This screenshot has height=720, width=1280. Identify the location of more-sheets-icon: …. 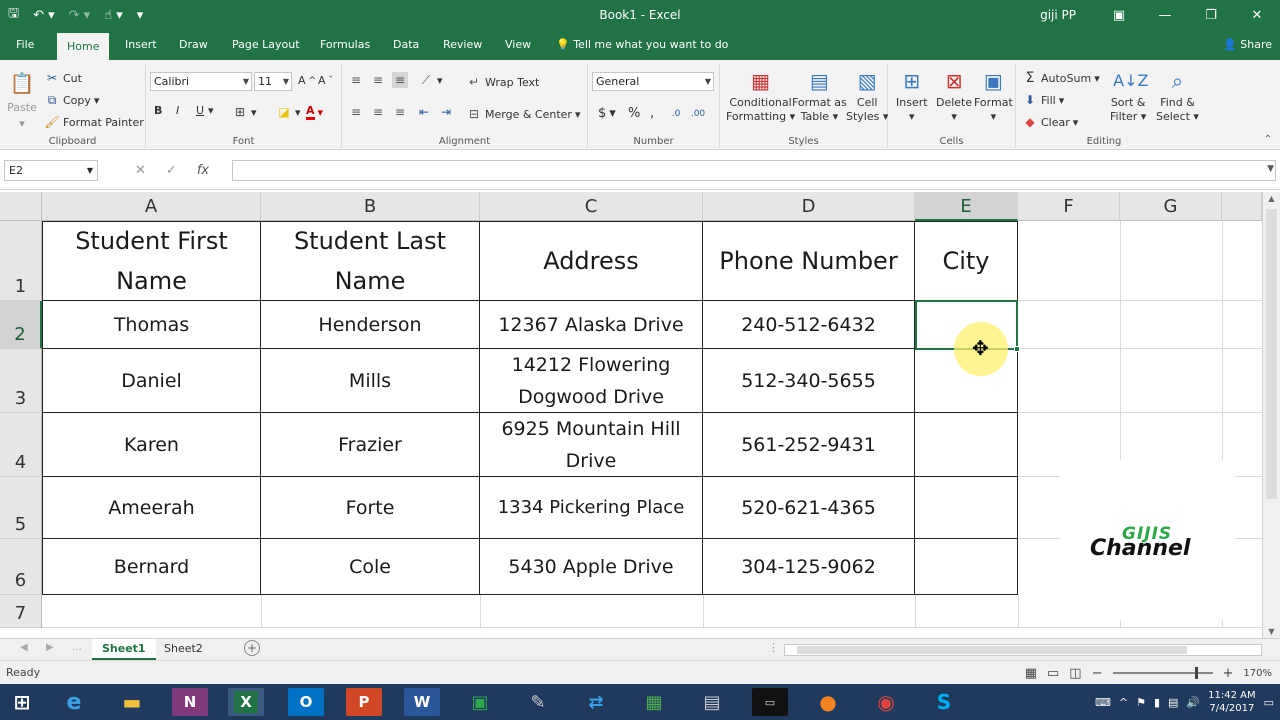
(77, 647).